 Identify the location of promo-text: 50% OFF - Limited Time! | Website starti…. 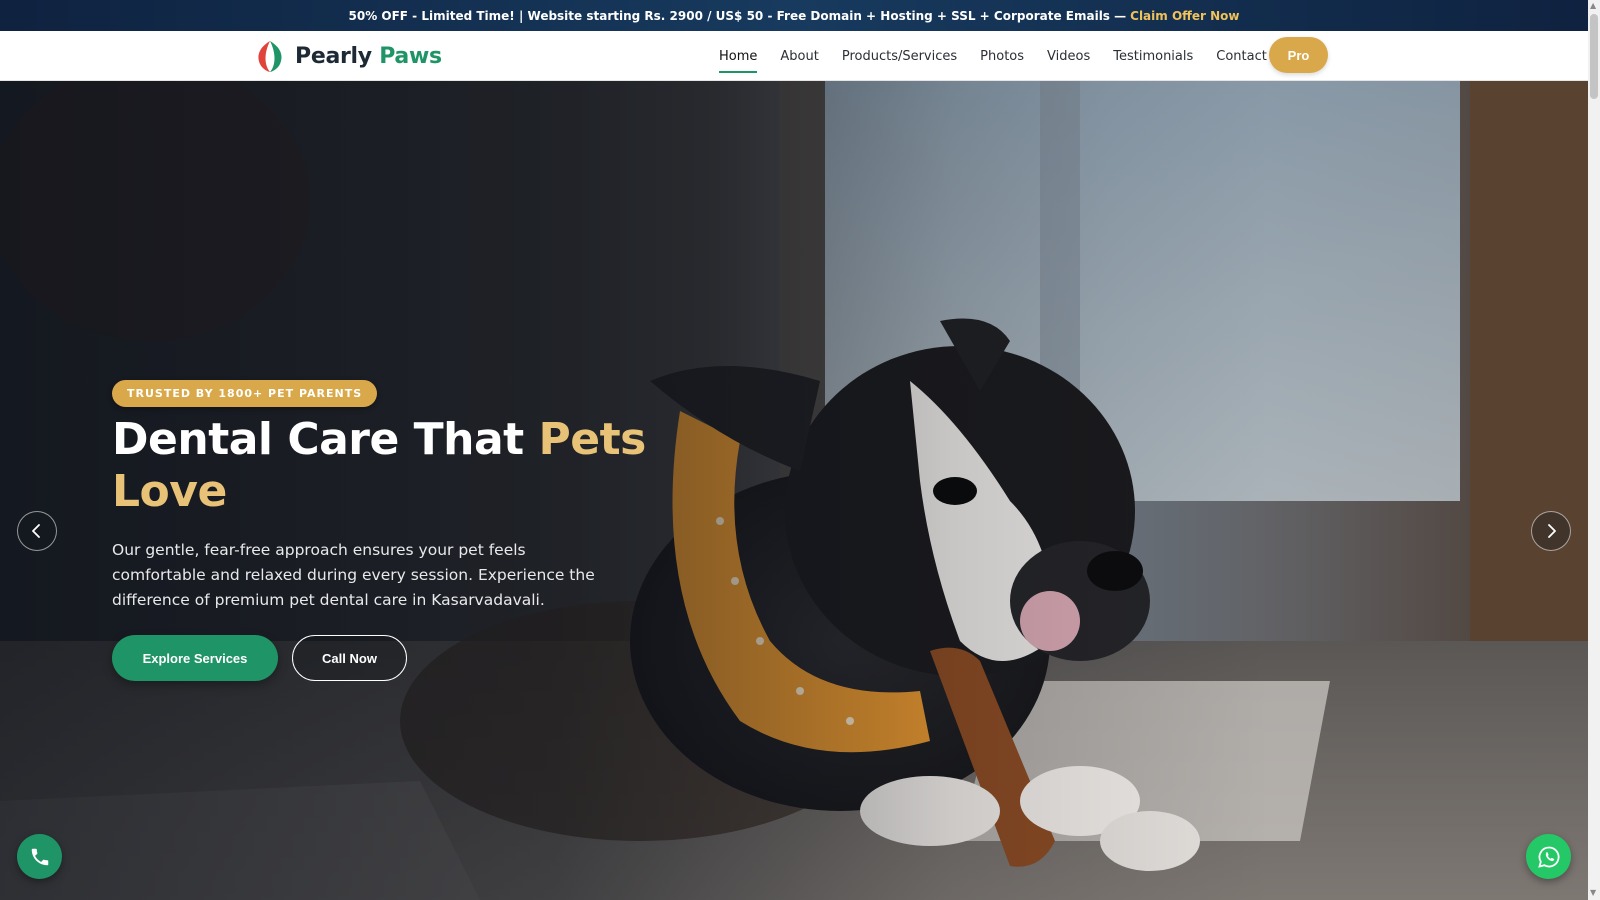
(737, 15).